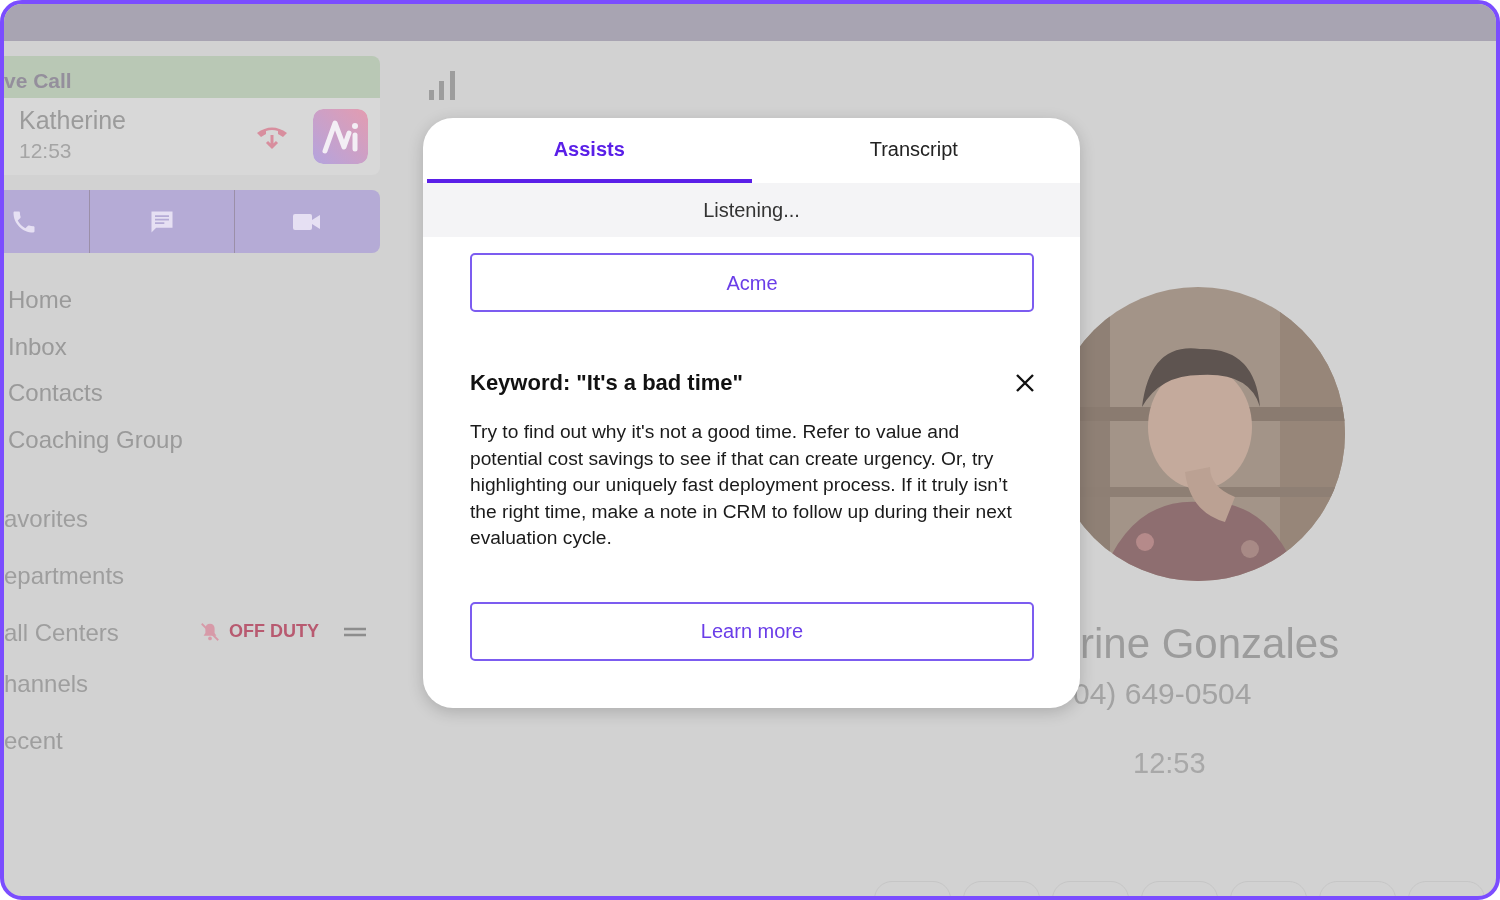 The width and height of the screenshot is (1500, 900). Describe the element at coordinates (274, 631) in the screenshot. I see `status-text: OFF DUTY` at that location.